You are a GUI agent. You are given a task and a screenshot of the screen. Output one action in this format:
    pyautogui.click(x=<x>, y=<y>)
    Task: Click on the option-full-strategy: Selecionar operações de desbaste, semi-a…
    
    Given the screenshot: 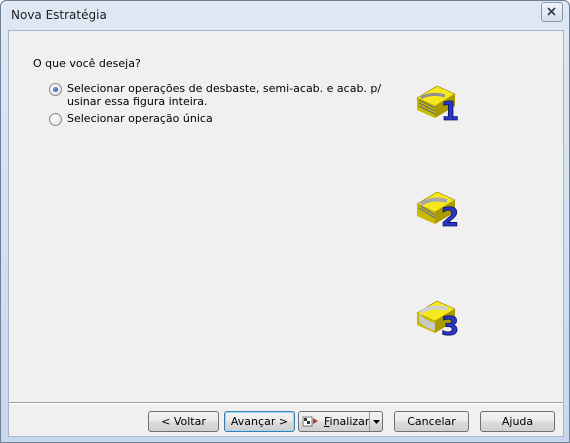 What is the action you would take?
    pyautogui.click(x=215, y=95)
    